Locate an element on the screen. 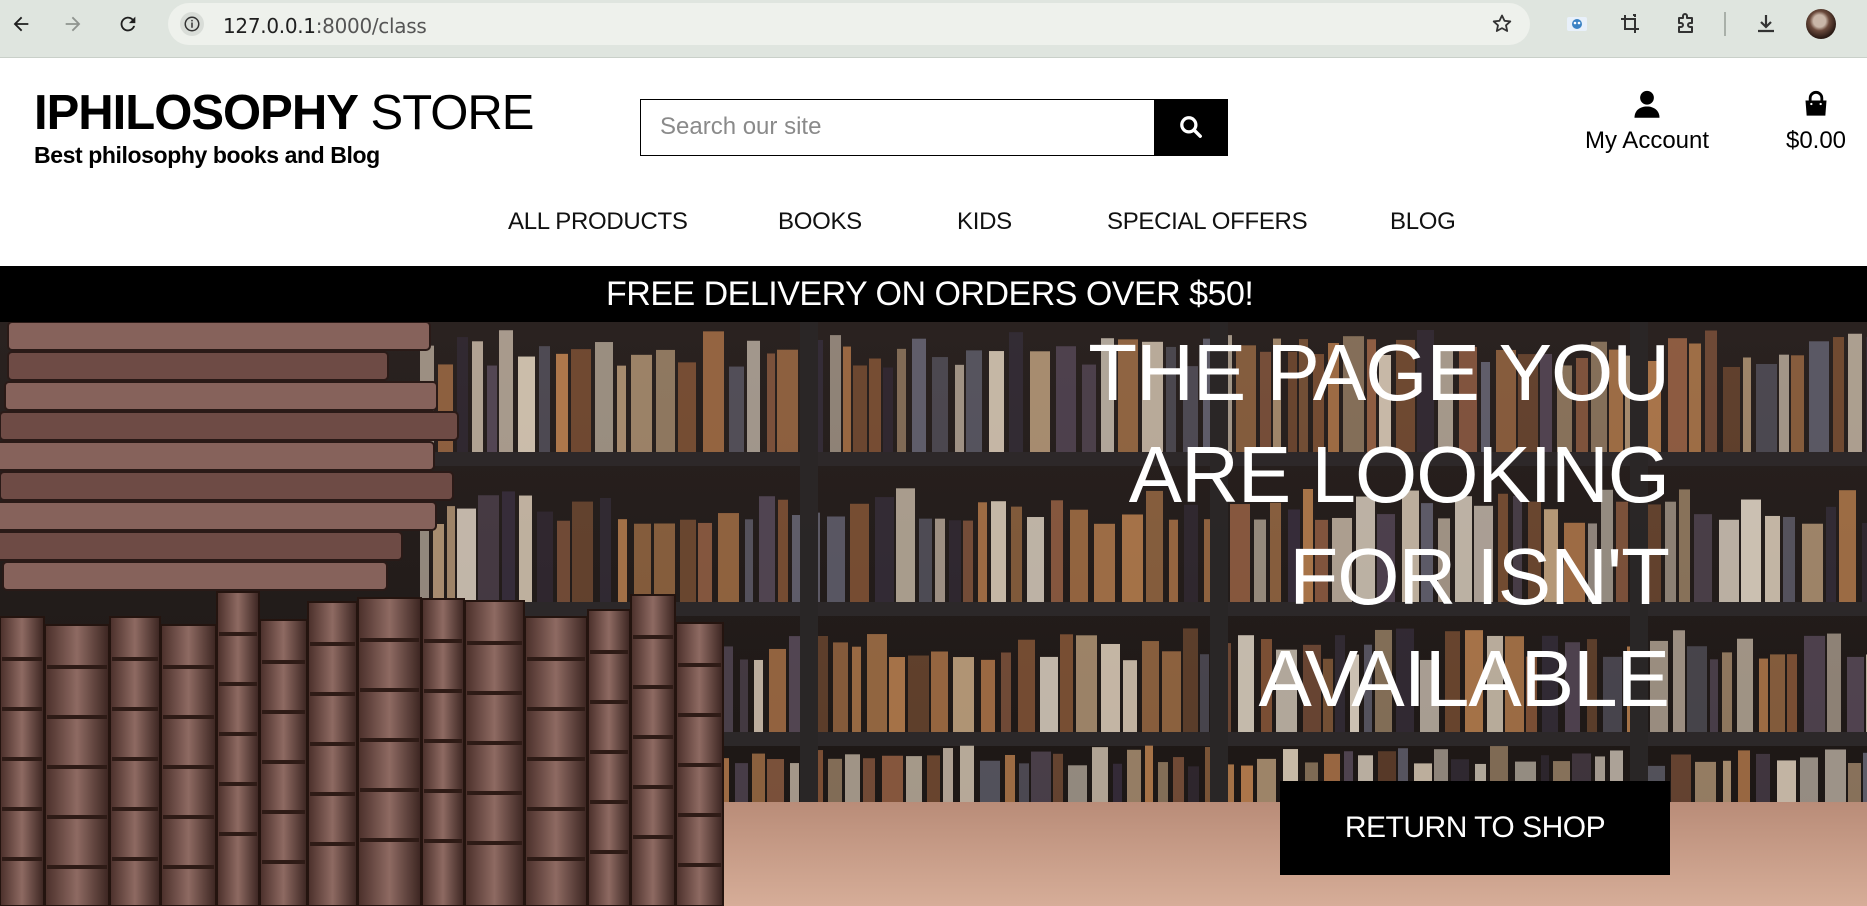  search-input is located at coordinates (897, 127).